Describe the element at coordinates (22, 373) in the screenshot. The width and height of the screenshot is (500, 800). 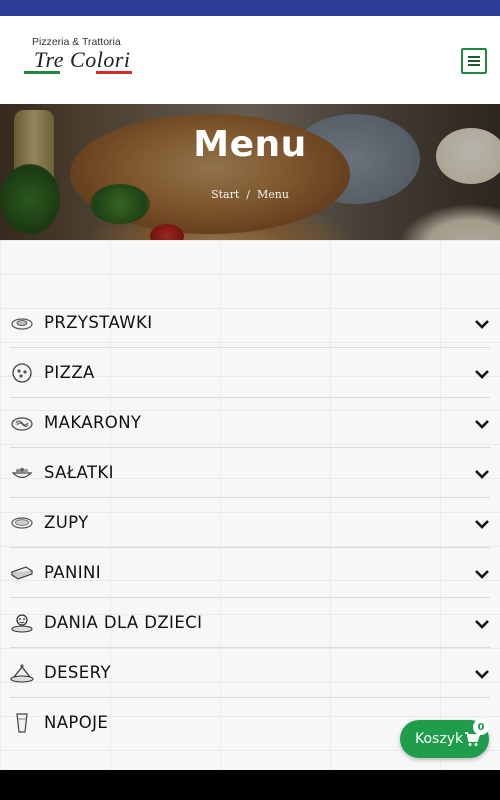
I see `pizza-icon` at that location.